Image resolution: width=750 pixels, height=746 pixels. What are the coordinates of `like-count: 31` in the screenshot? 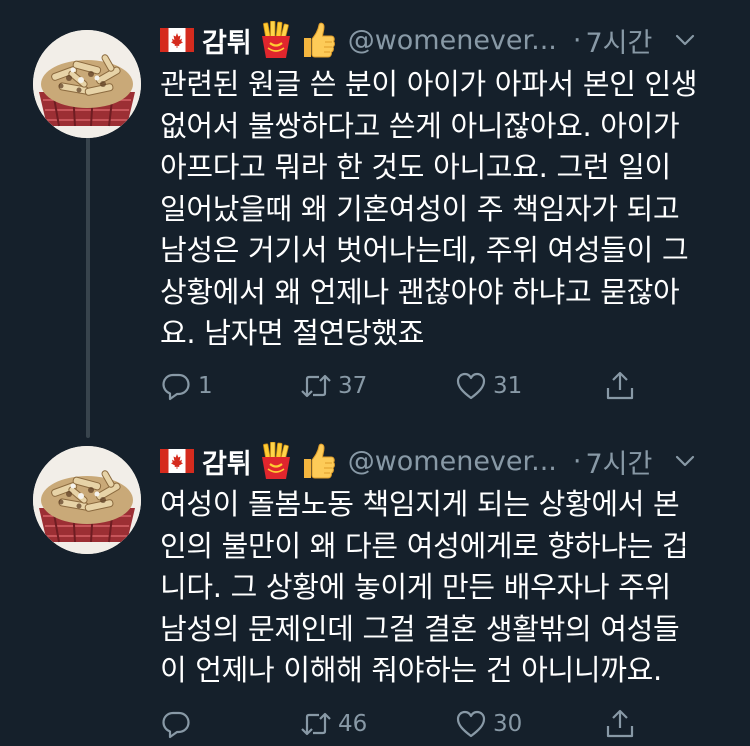 It's located at (508, 386).